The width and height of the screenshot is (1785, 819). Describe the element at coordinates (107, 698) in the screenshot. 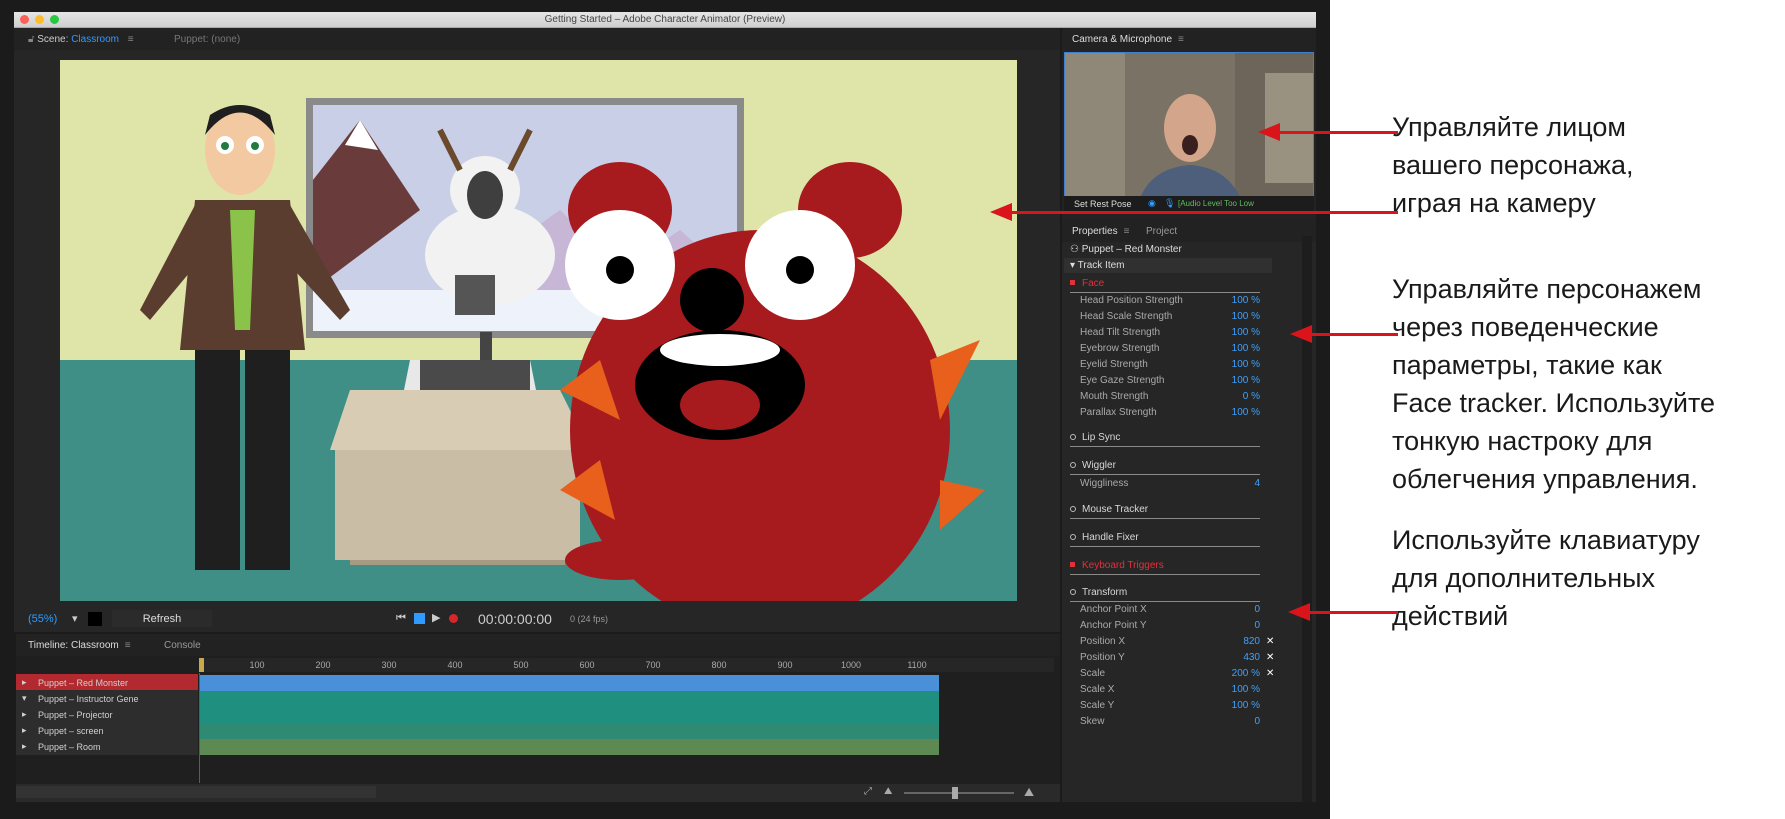

I see `track-label: ▾ Puppet – Instructor Gene` at that location.